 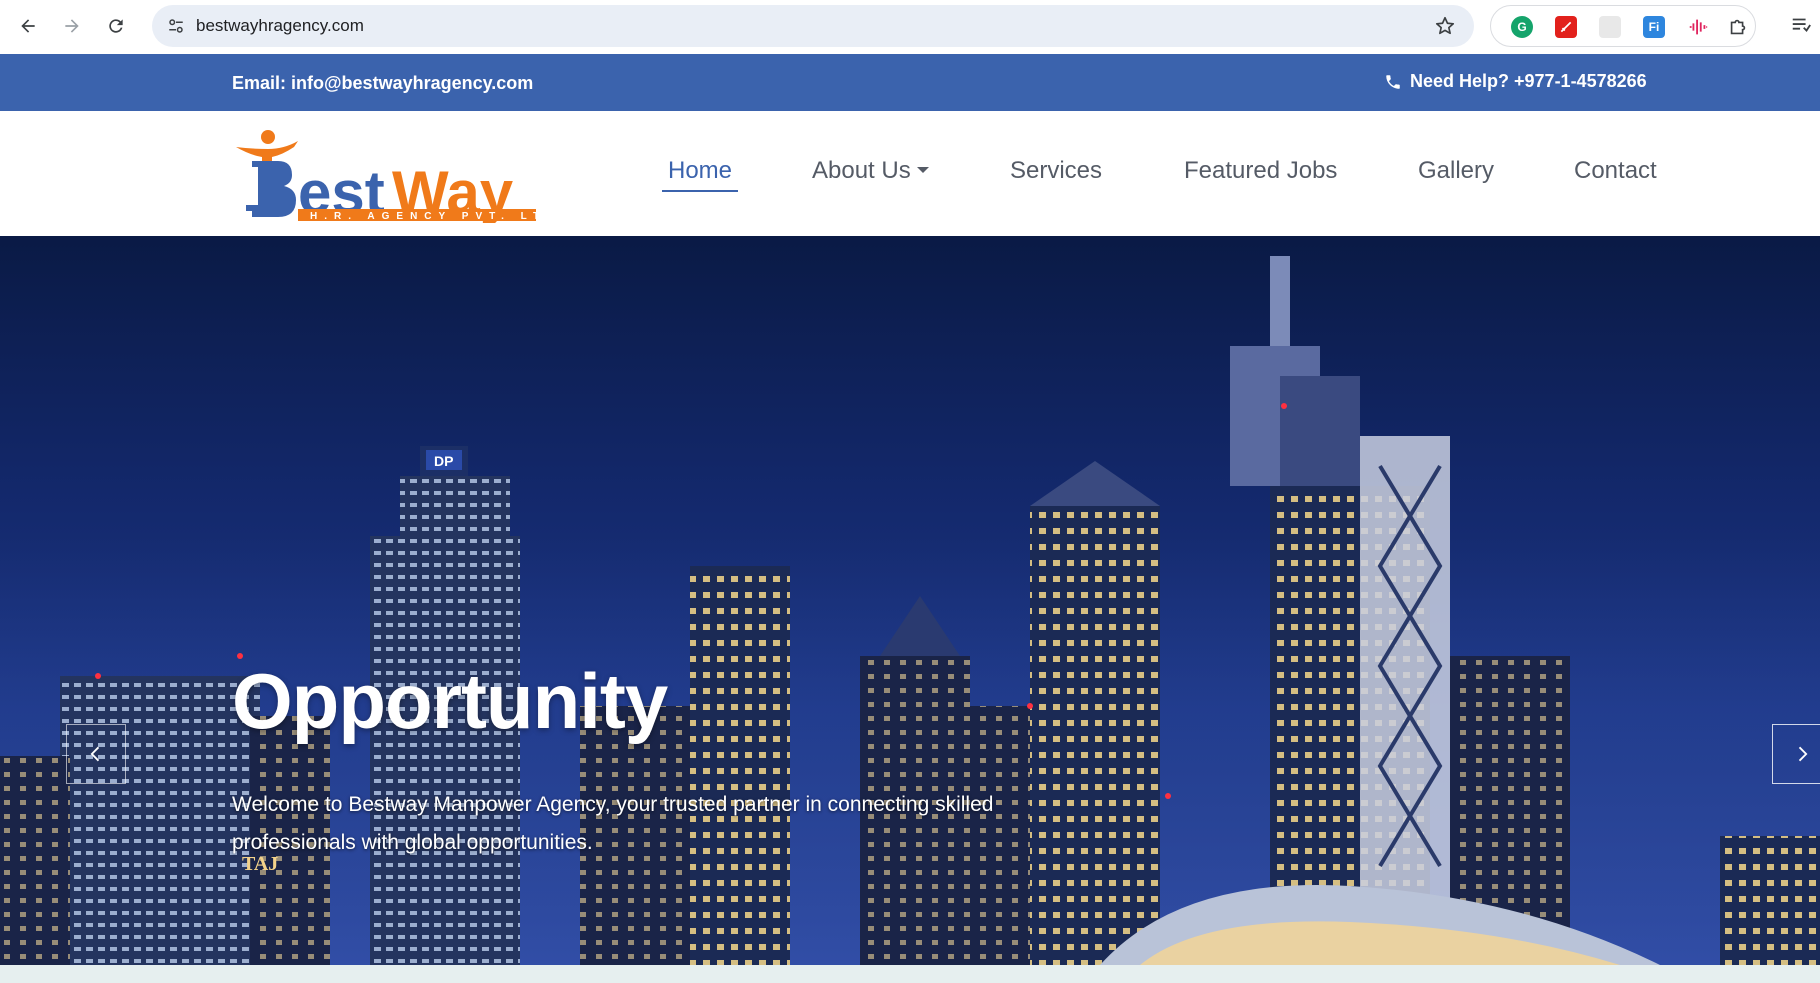 I want to click on topbar-help: Need Help? +977-1-4578266, so click(x=1515, y=81).